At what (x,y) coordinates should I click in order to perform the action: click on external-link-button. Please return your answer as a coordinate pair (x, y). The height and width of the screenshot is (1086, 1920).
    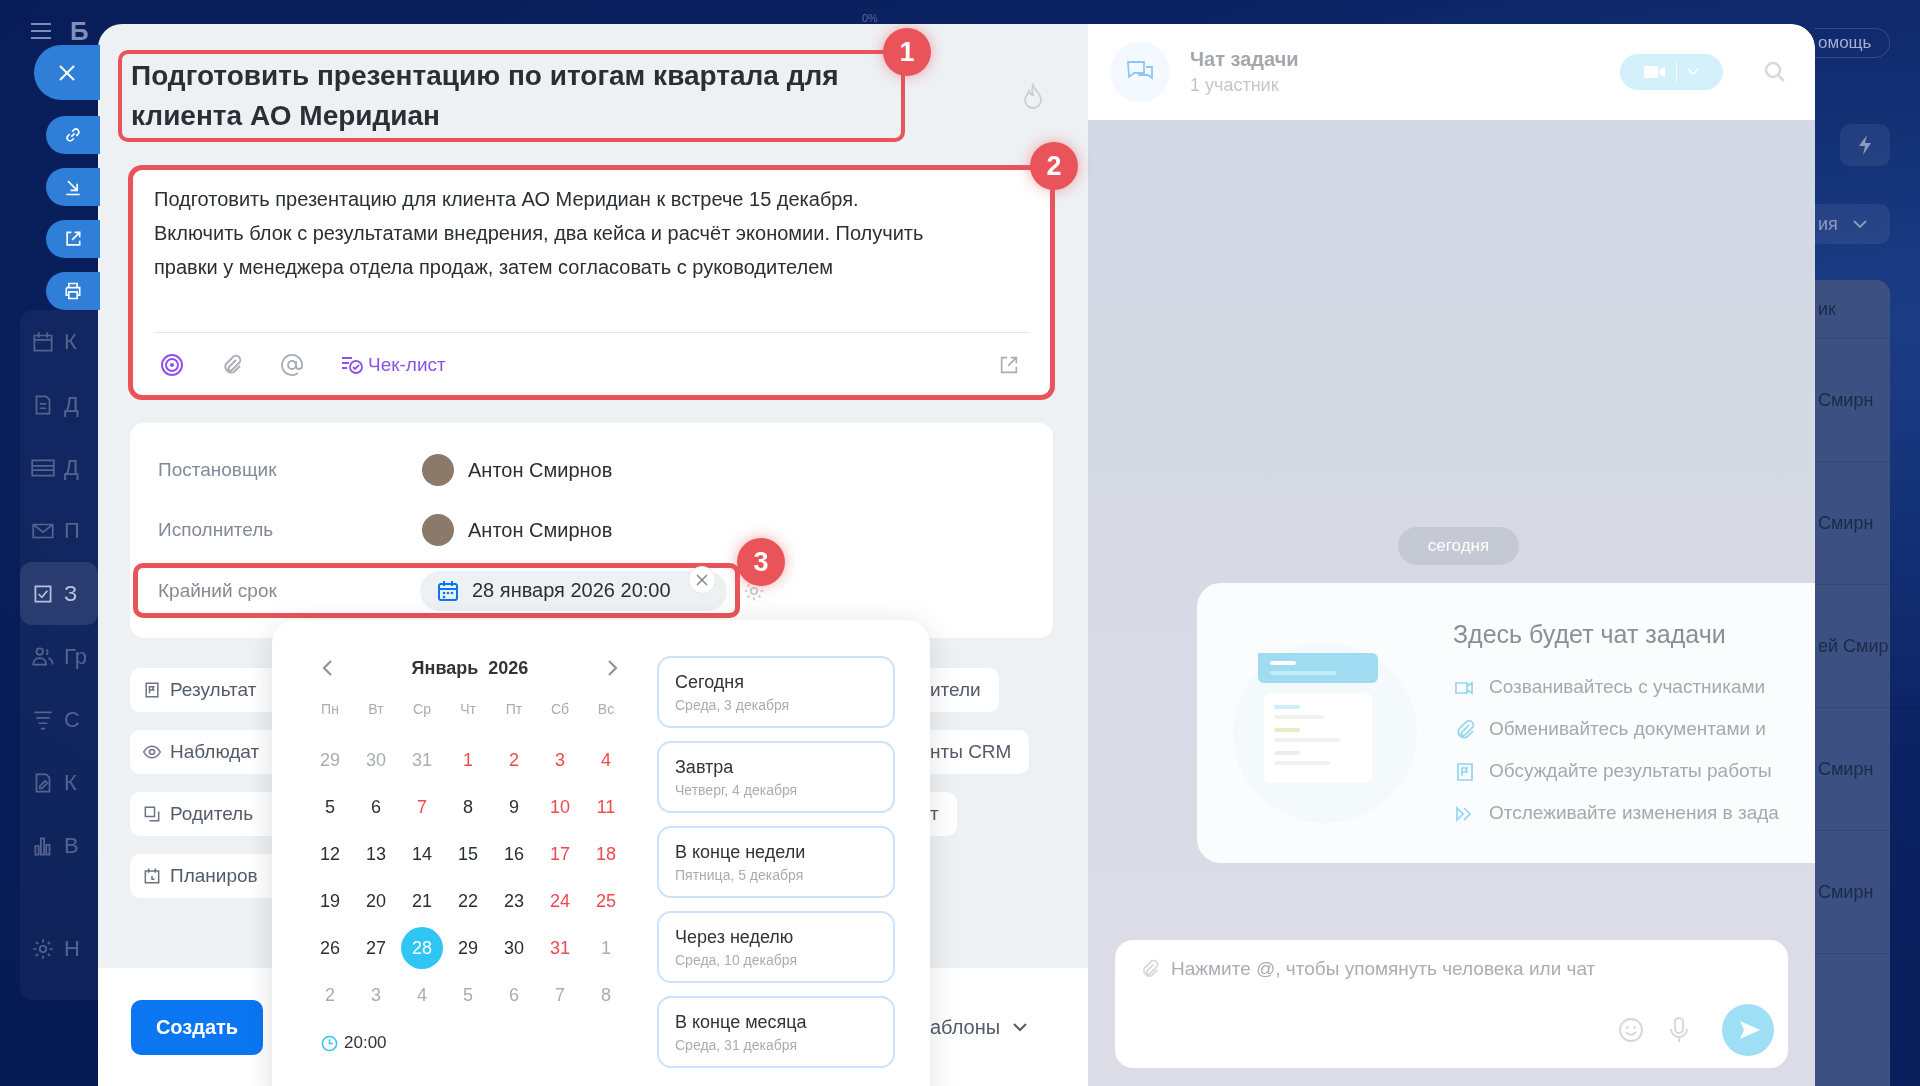
    Looking at the image, I should click on (73, 239).